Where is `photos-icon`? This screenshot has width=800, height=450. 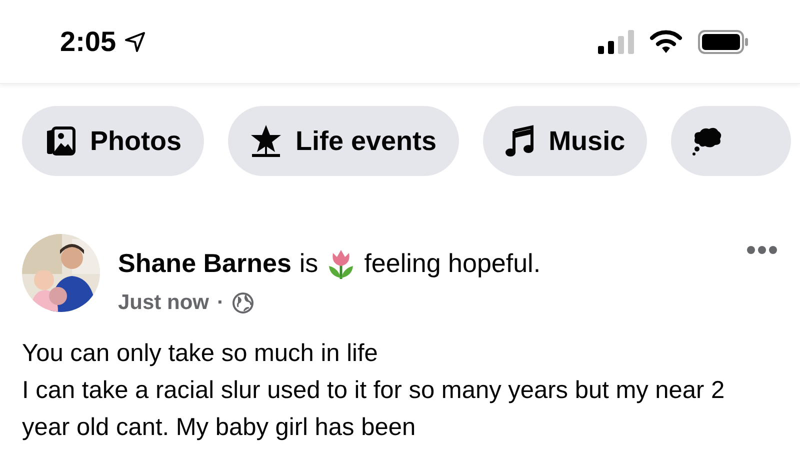 photos-icon is located at coordinates (60, 141).